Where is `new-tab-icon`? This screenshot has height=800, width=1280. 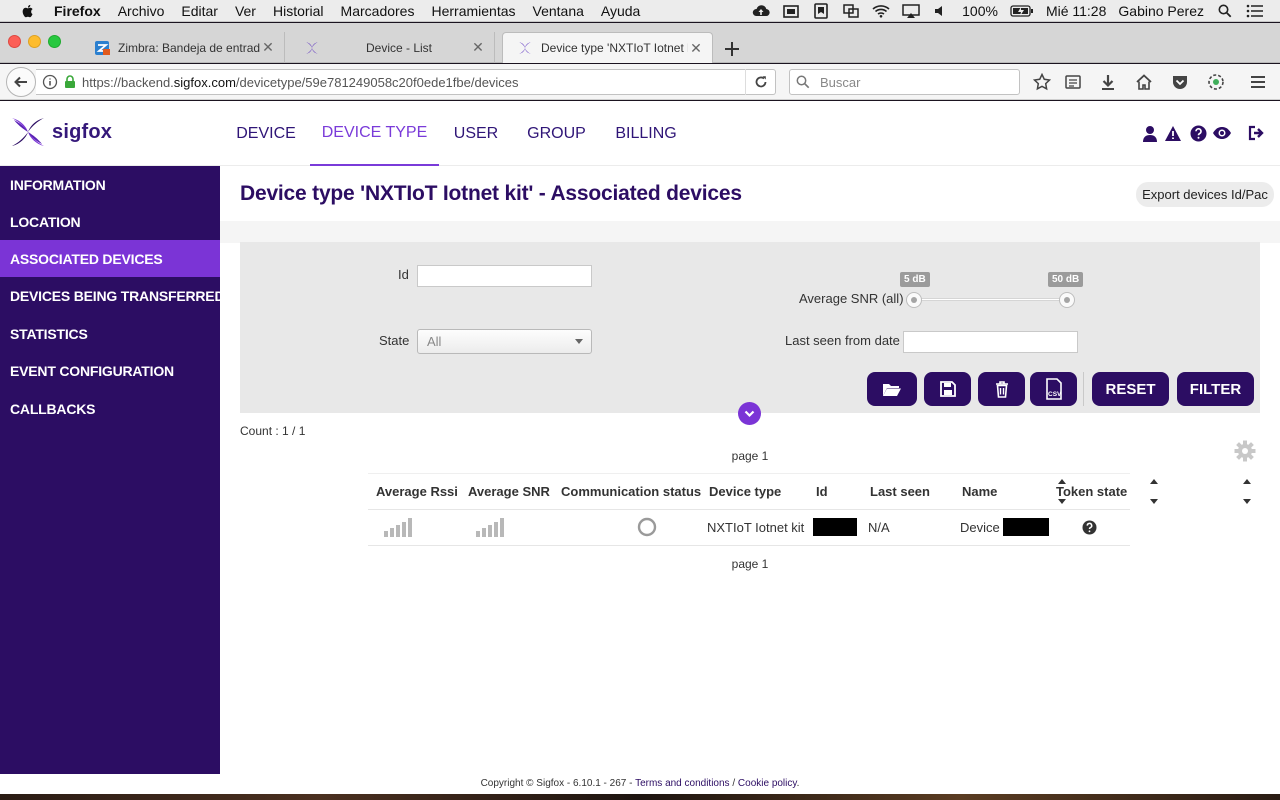 new-tab-icon is located at coordinates (732, 49).